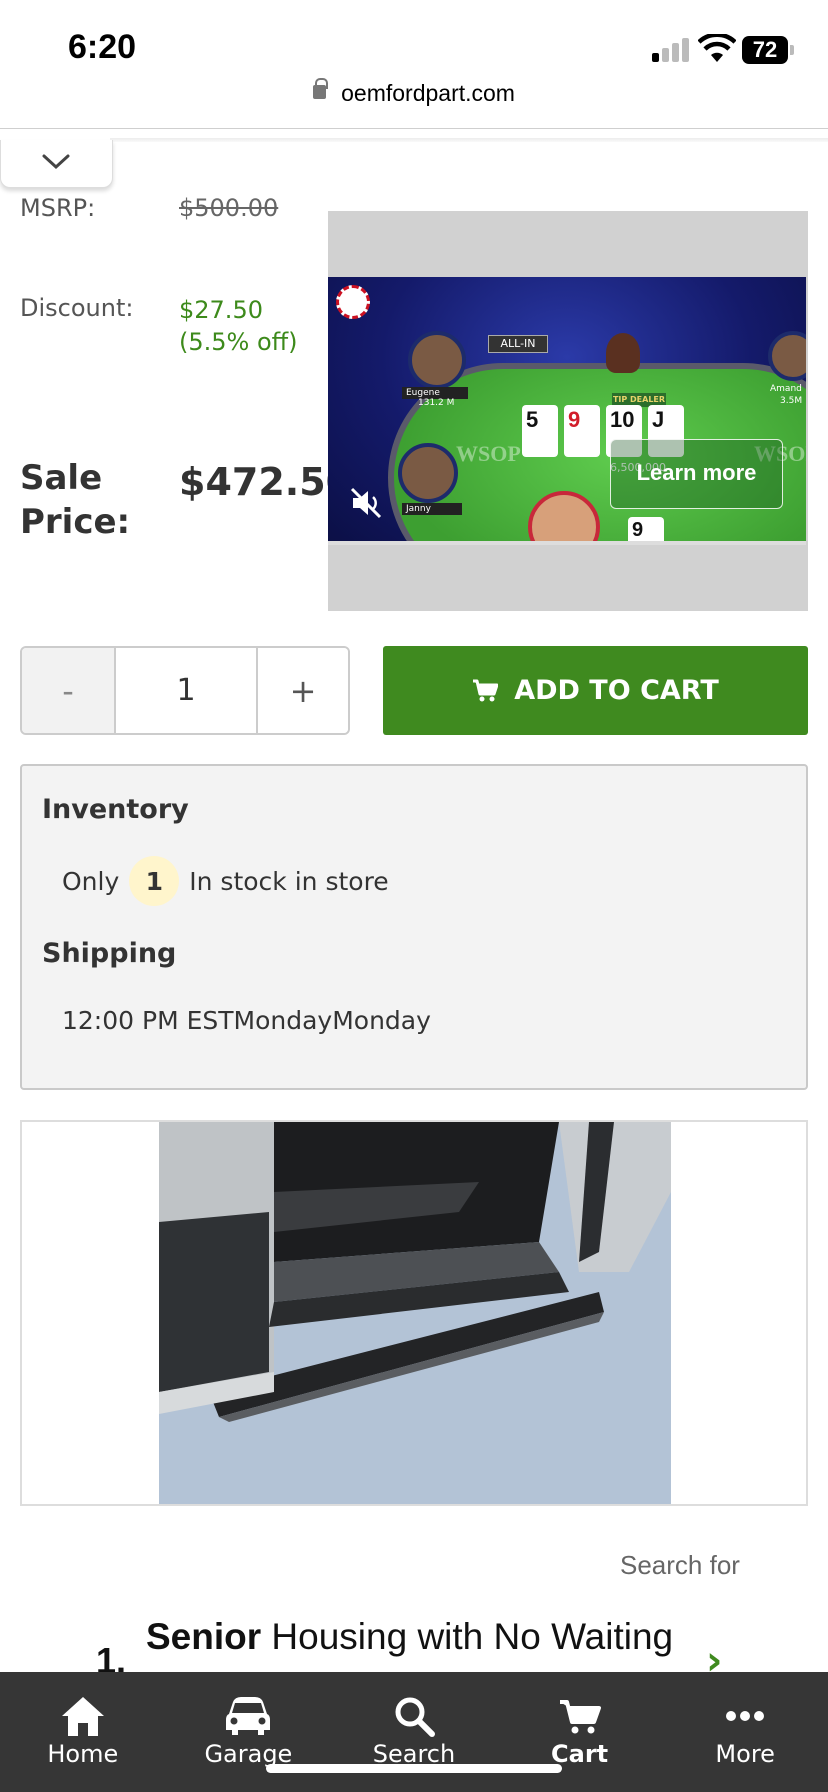  I want to click on stock-prefix: Only, so click(91, 881).